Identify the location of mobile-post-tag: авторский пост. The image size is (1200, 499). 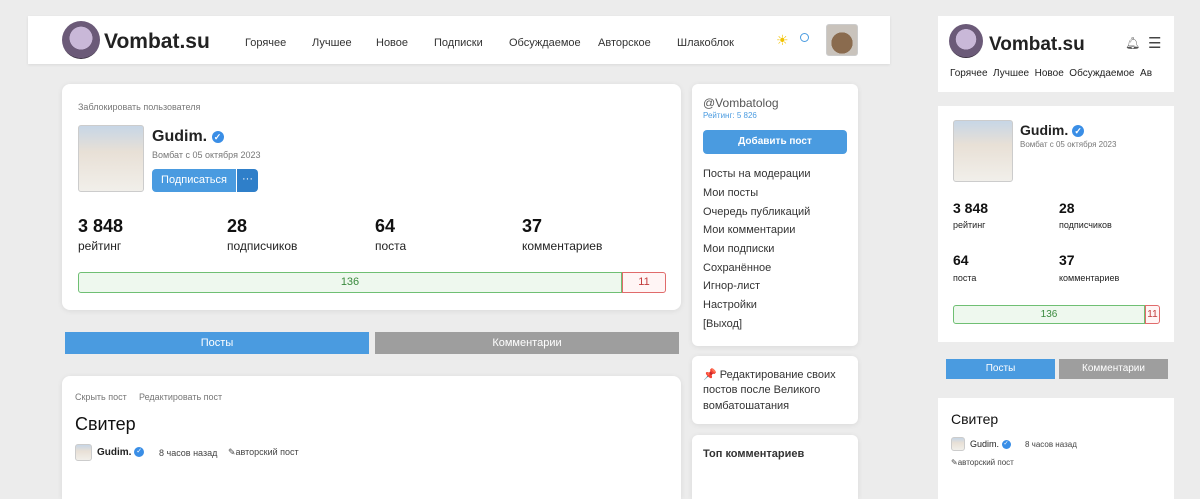
(986, 462).